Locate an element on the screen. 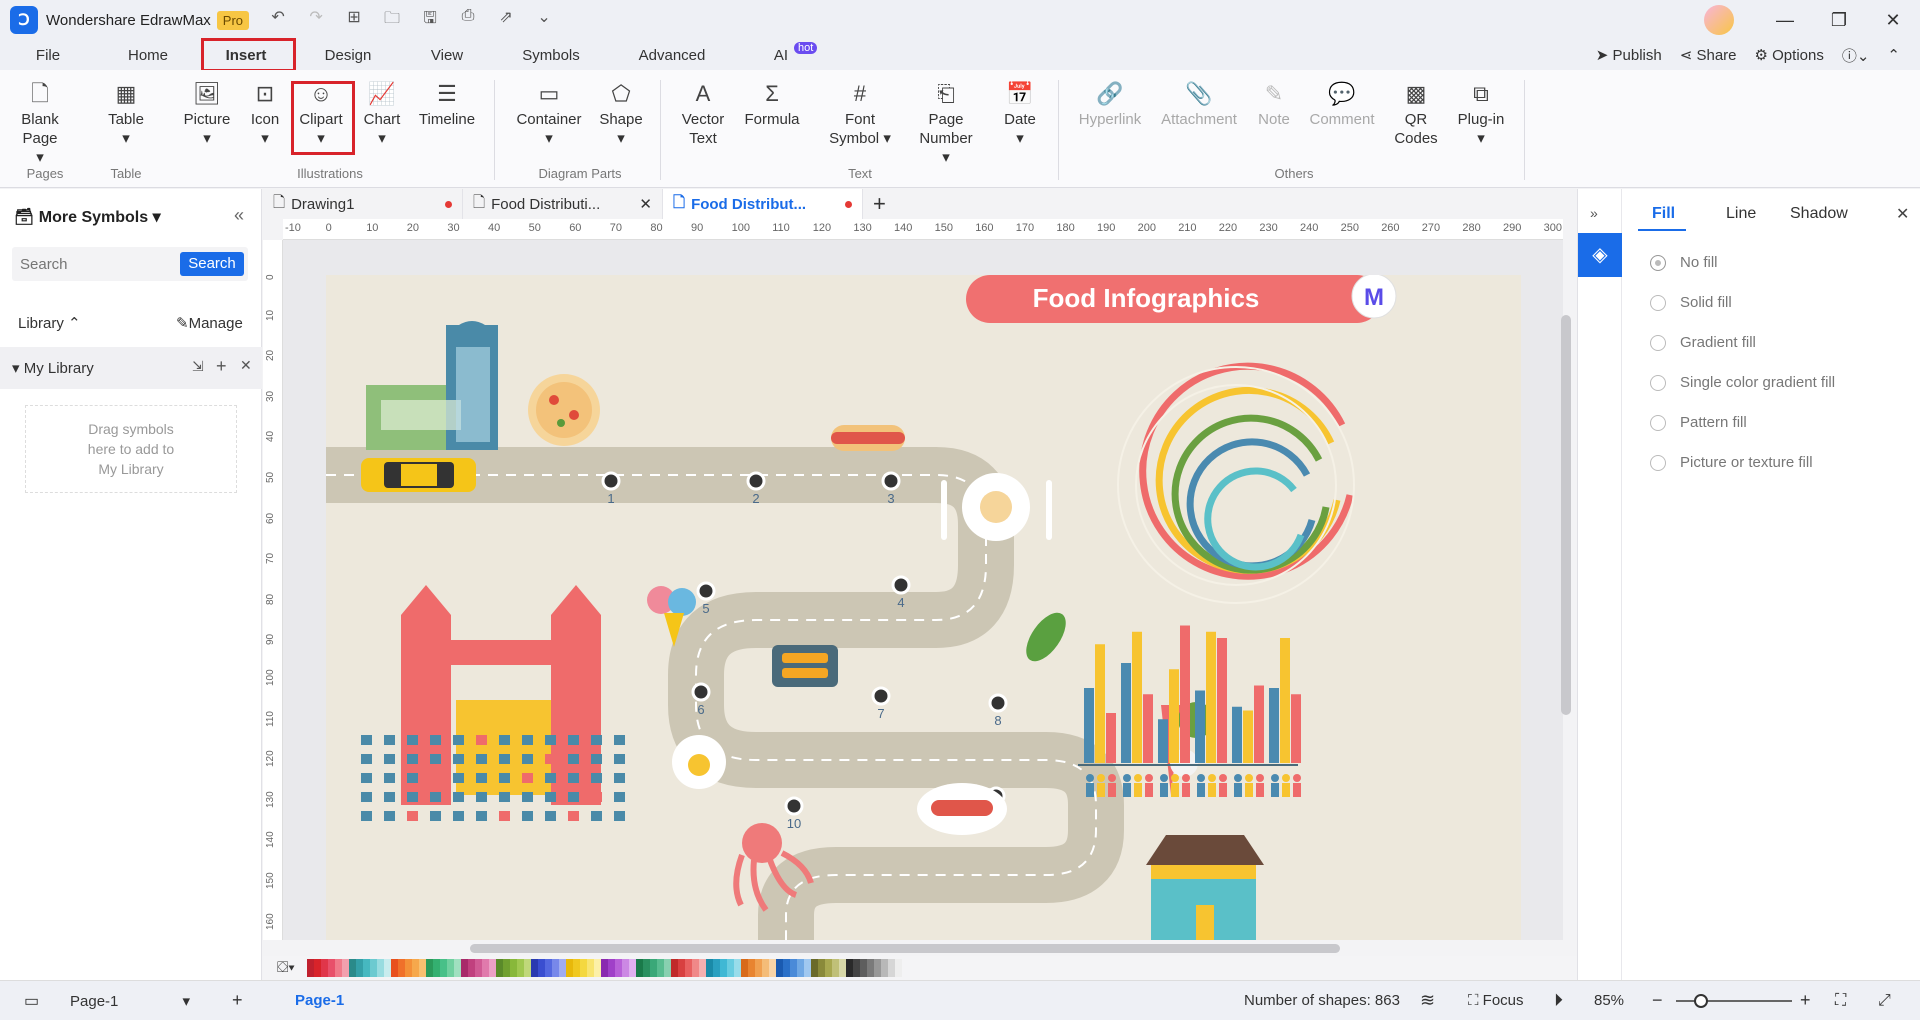  tab-shadow: Shadow is located at coordinates (1819, 214).